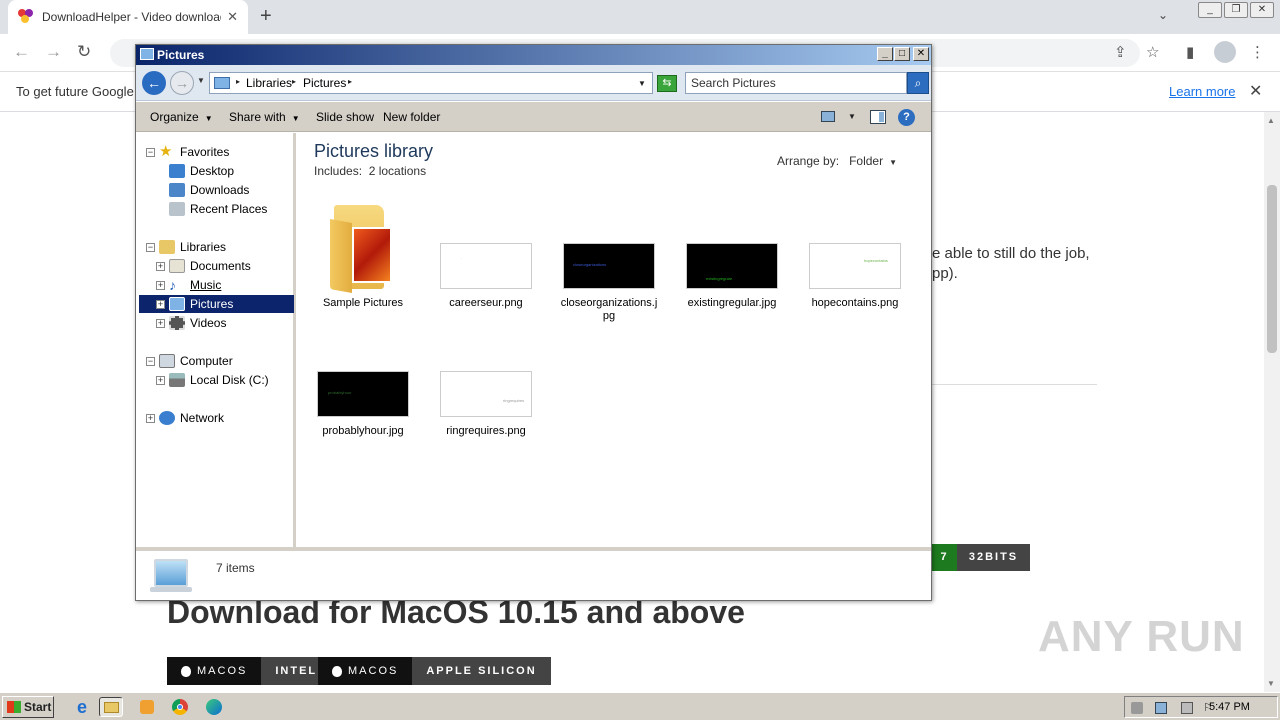  Describe the element at coordinates (1202, 91) in the screenshot. I see `learn-more-link: Learn more` at that location.